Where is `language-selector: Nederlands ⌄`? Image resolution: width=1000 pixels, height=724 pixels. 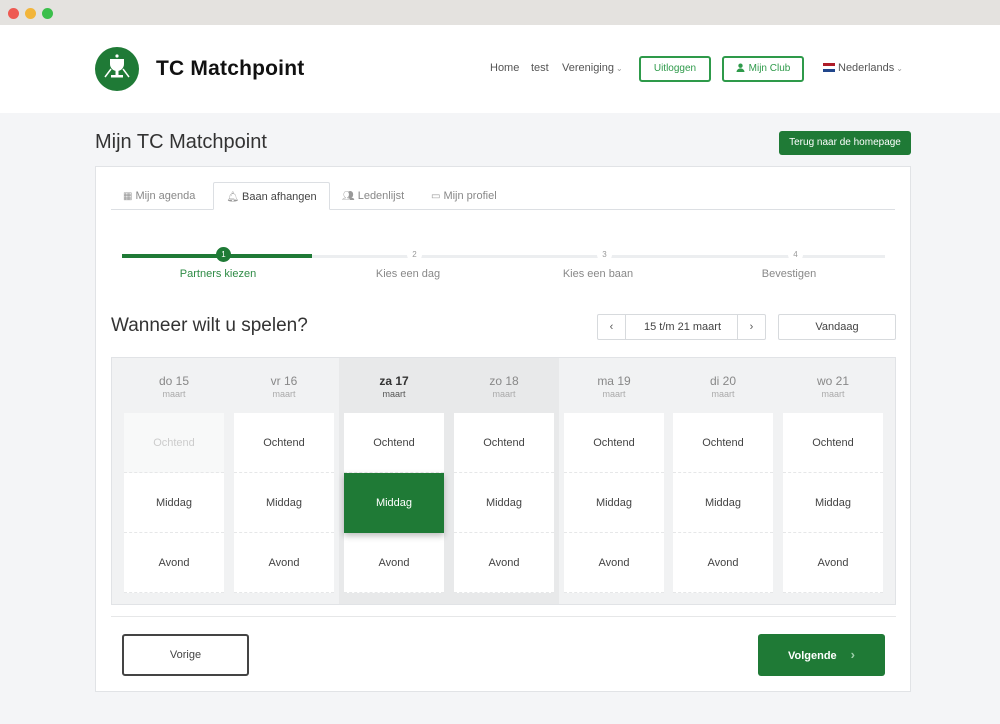 language-selector: Nederlands ⌄ is located at coordinates (863, 68).